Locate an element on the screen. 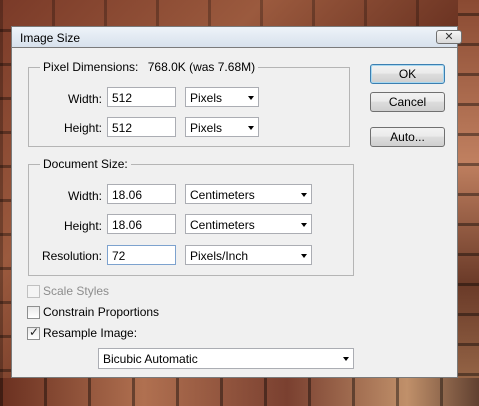  pixel-width-unit-value: Pixels is located at coordinates (206, 98).